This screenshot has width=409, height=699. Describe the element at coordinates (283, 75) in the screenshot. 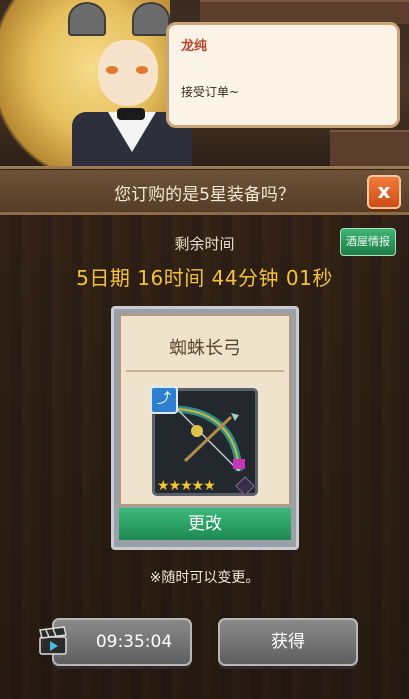

I see `speech-bubble: 龙纯 接受订单~` at that location.